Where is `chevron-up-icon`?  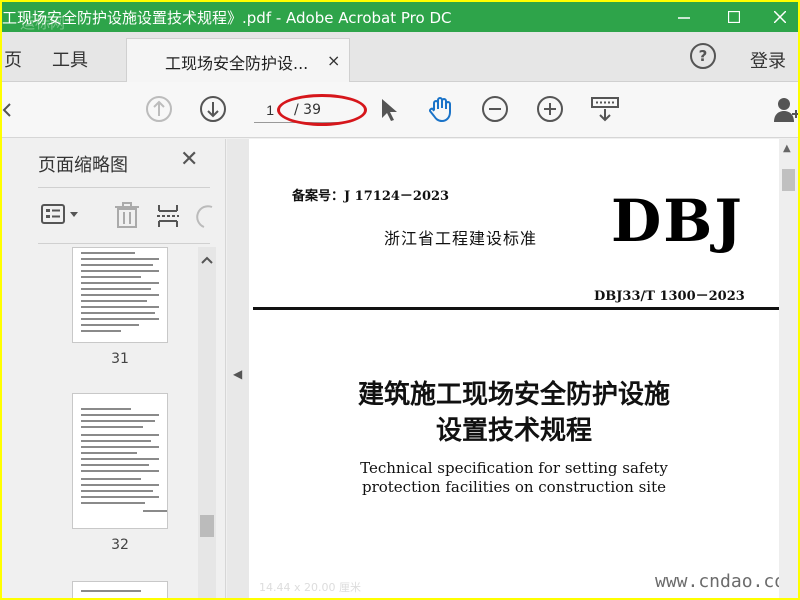
chevron-up-icon is located at coordinates (207, 260).